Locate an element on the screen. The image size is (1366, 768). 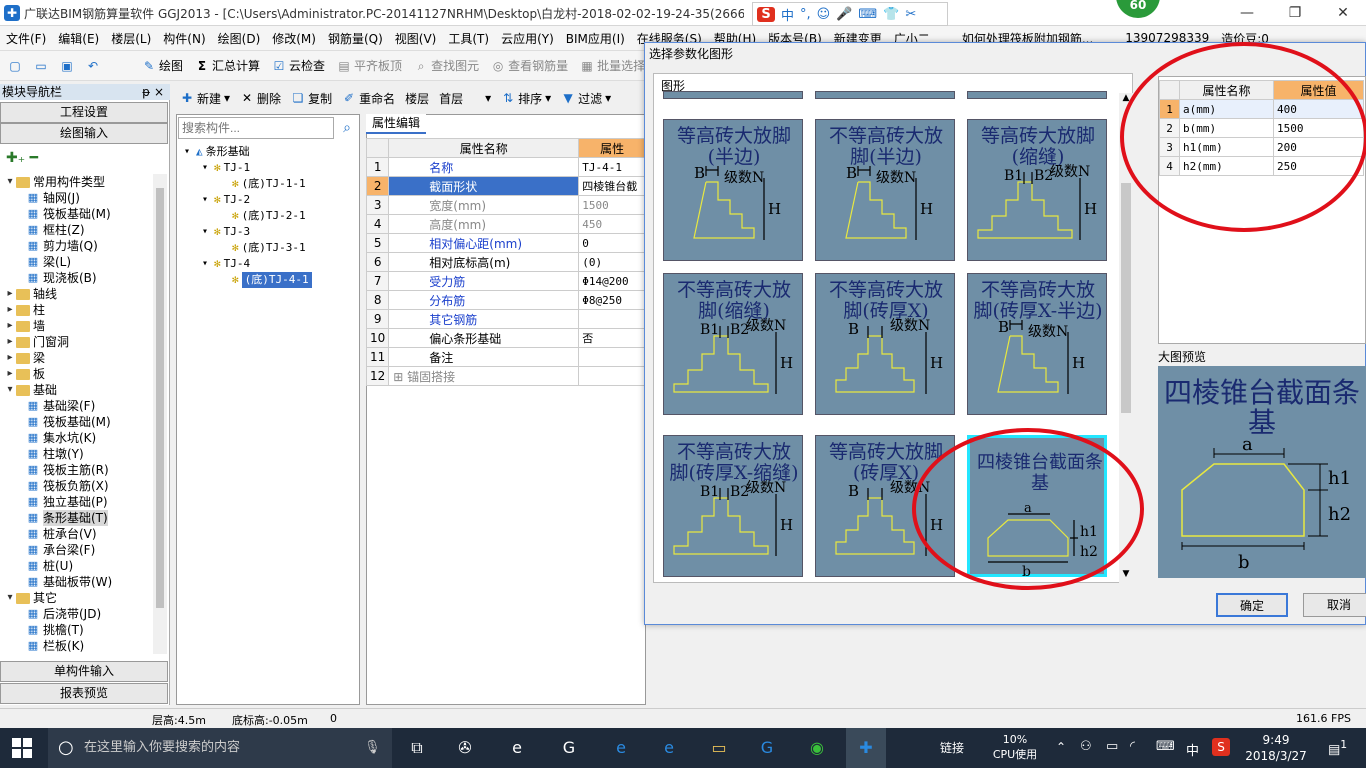
property-row: 10 偏心条形基础 否 is located at coordinates (505, 338).